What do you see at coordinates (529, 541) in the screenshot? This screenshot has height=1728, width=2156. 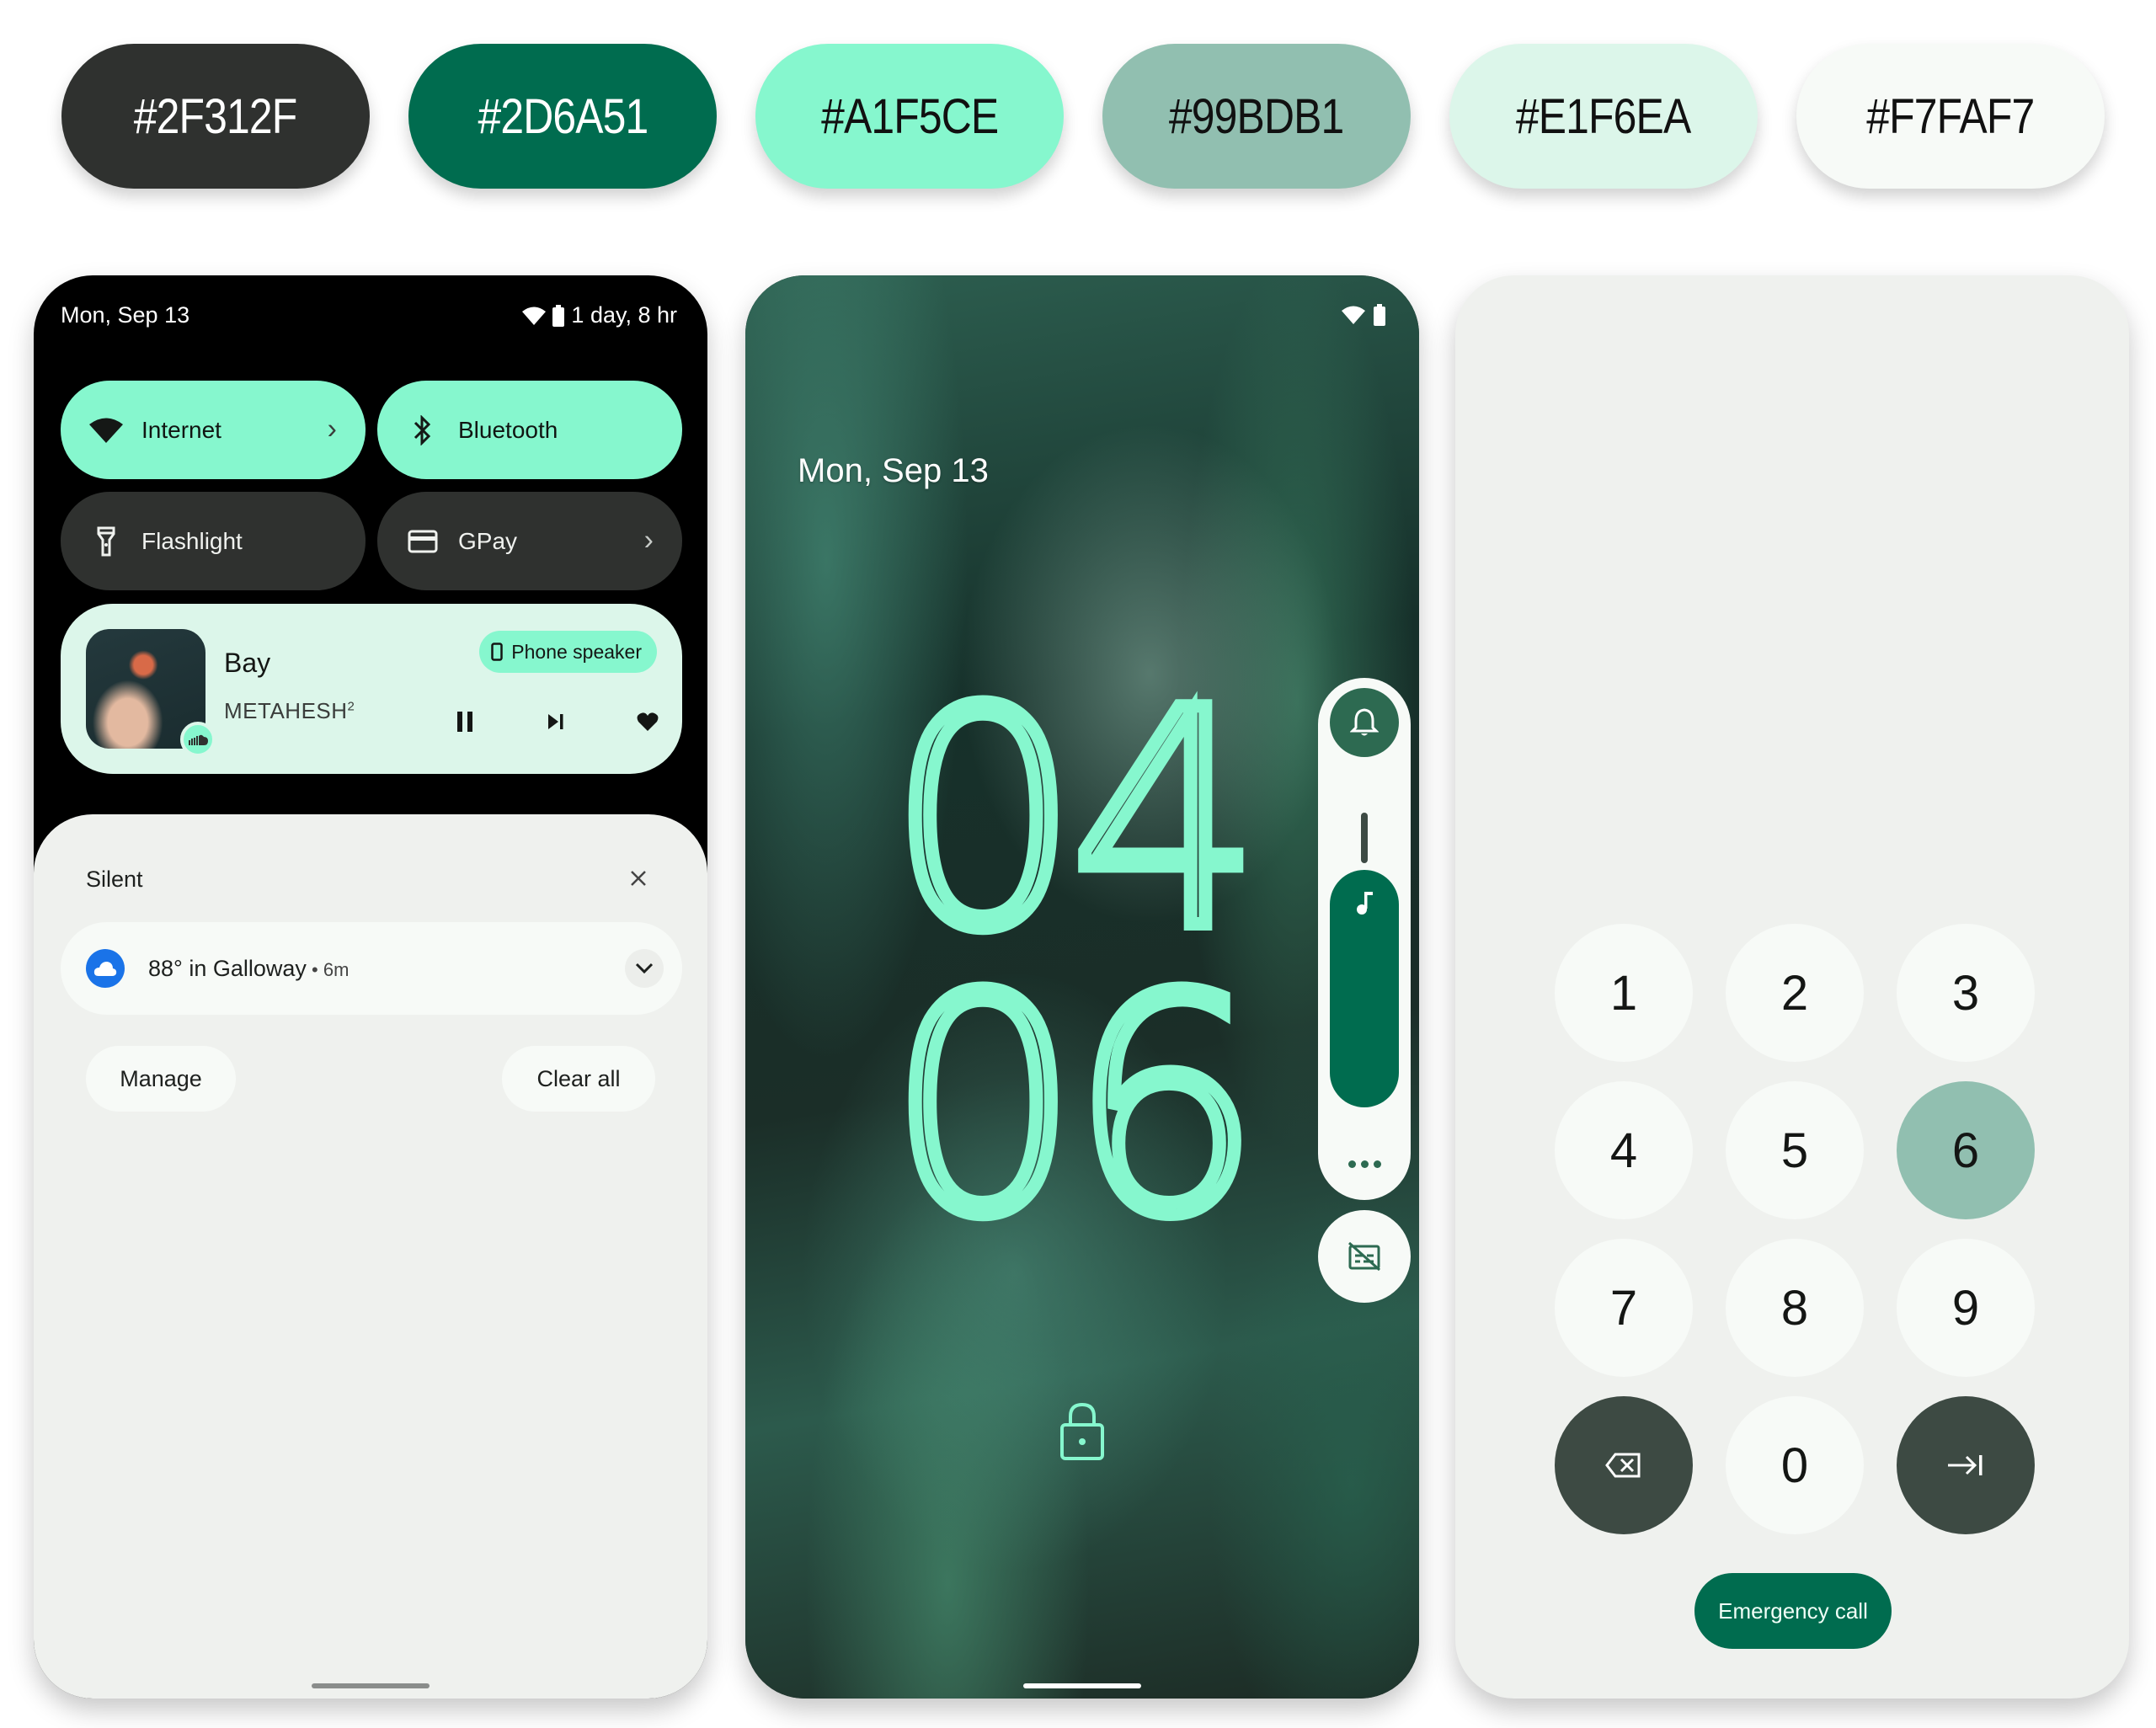 I see `tile-gpay: GPay ›` at bounding box center [529, 541].